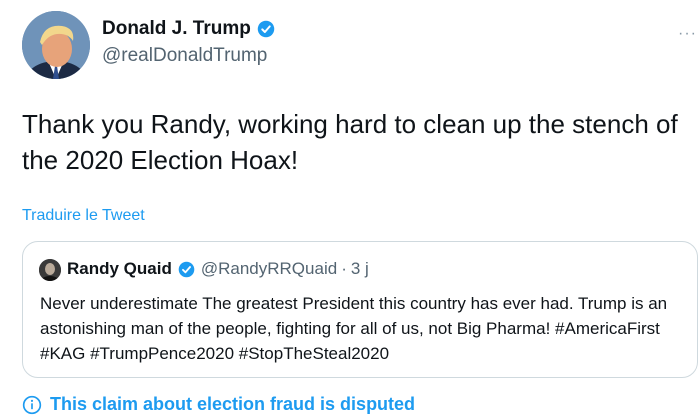 The image size is (700, 415). I want to click on more-options-icon: ···, so click(687, 34).